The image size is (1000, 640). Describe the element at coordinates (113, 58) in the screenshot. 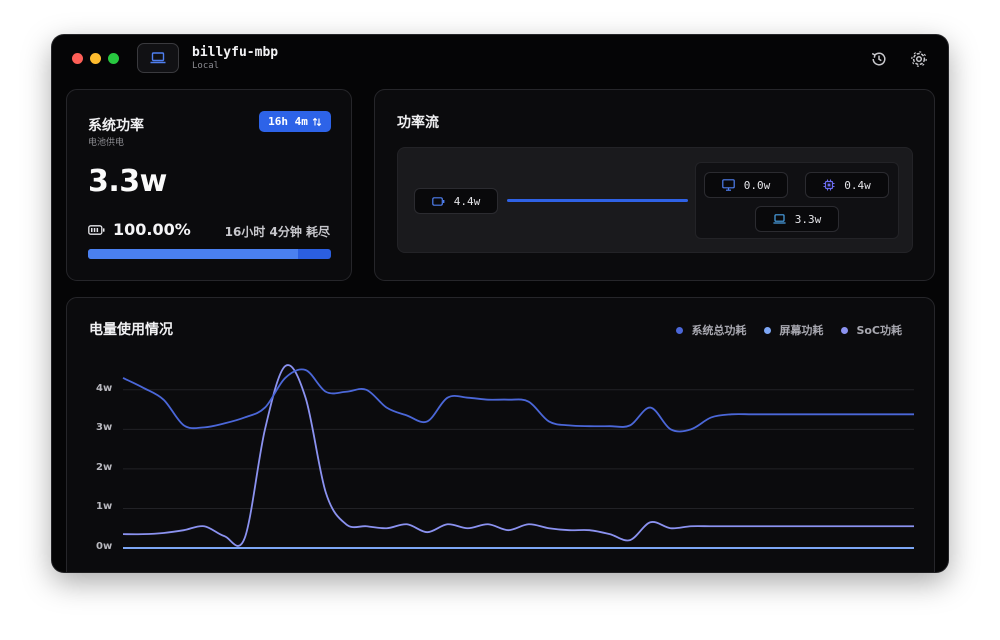

I see `zoom-window-button` at that location.